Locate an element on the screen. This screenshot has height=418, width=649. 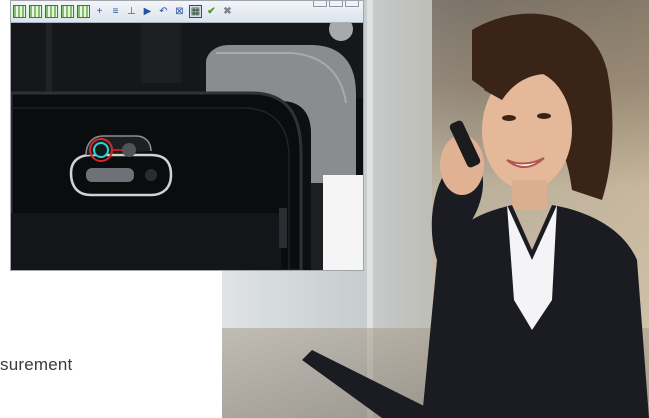
grid-tool-3-icon is located at coordinates (51, 11).